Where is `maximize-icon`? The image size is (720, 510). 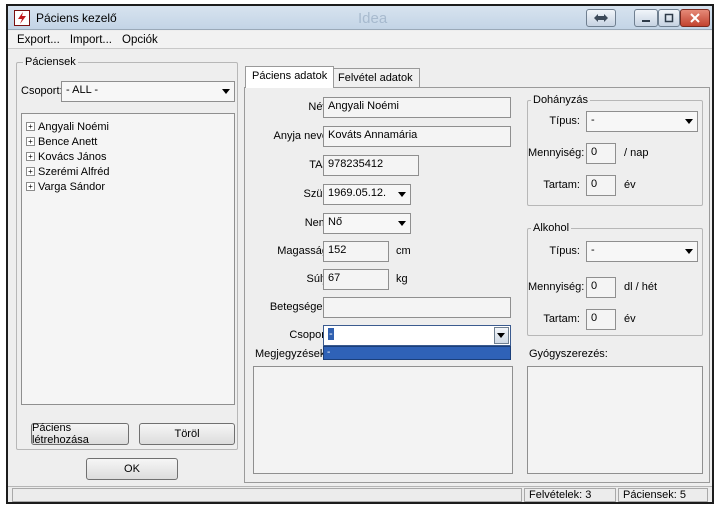 maximize-icon is located at coordinates (669, 18).